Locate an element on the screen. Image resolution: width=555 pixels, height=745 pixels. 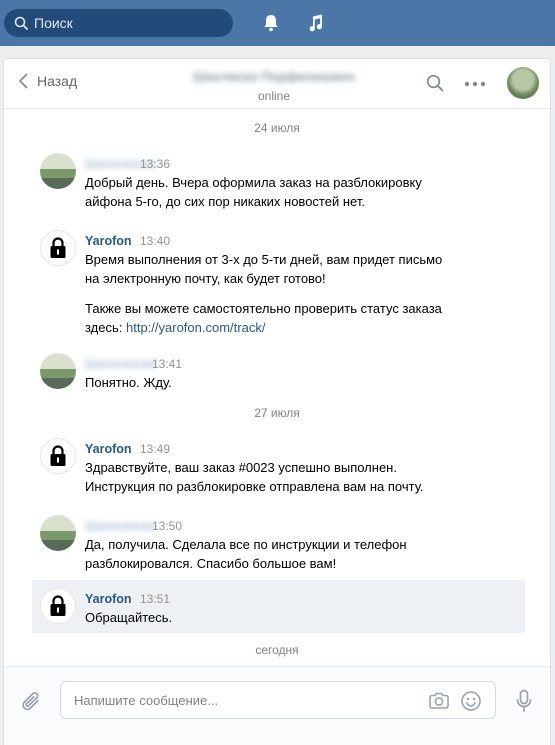
chat-title: Шахлиско Перфилишкно online is located at coordinates (274, 86).